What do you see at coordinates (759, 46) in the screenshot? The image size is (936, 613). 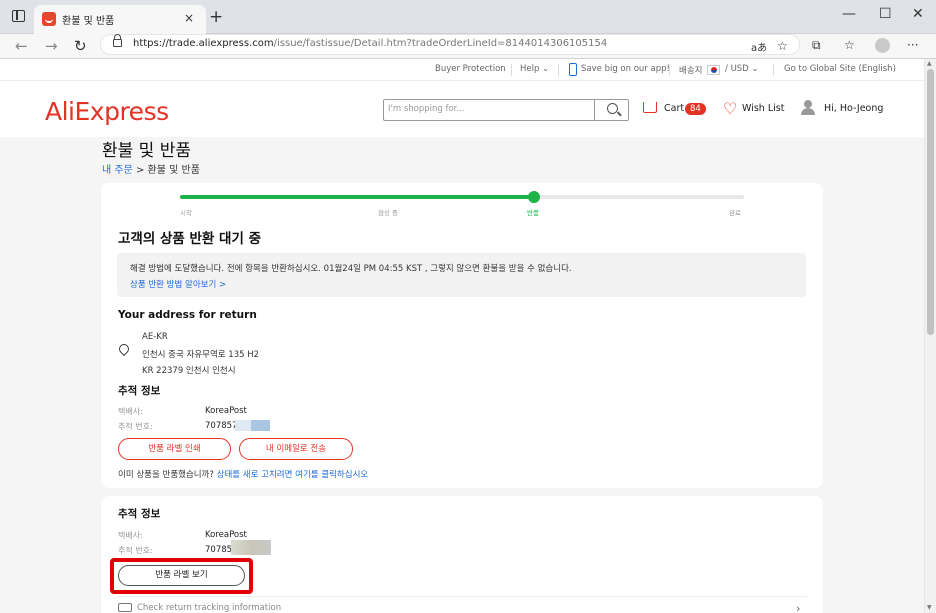 I see `read-aloud-icon: aあ` at bounding box center [759, 46].